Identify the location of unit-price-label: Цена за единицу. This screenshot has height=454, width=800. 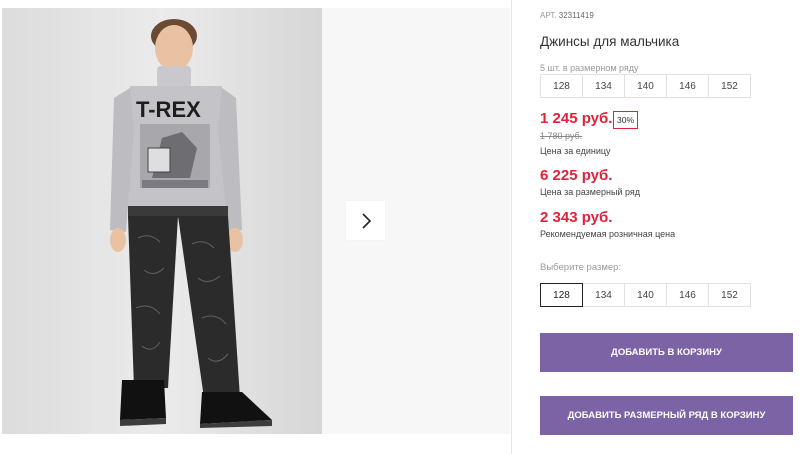
(575, 151).